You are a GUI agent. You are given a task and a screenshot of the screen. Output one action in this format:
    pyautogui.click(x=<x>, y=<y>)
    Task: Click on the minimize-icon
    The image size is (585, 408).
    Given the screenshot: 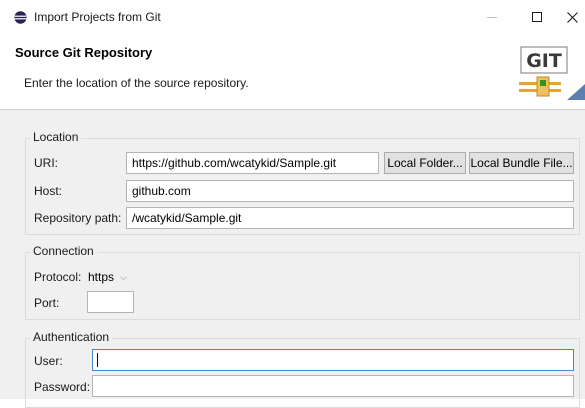 What is the action you would take?
    pyautogui.click(x=492, y=17)
    